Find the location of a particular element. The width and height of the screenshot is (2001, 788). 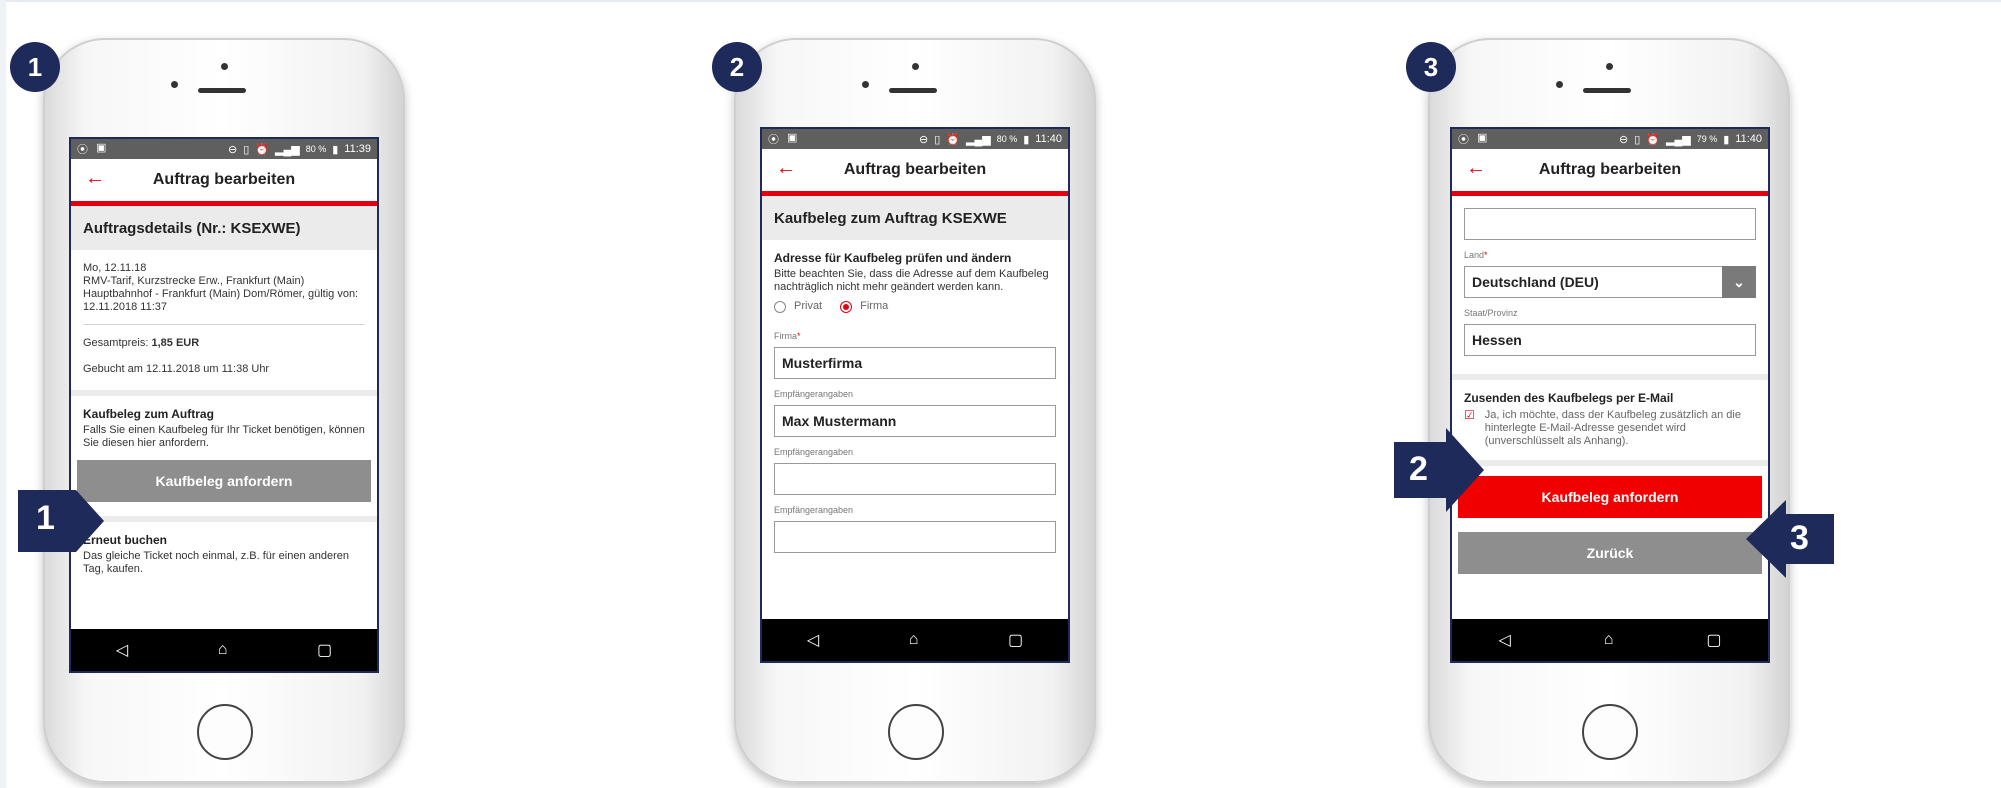

radio-company is located at coordinates (846, 306).